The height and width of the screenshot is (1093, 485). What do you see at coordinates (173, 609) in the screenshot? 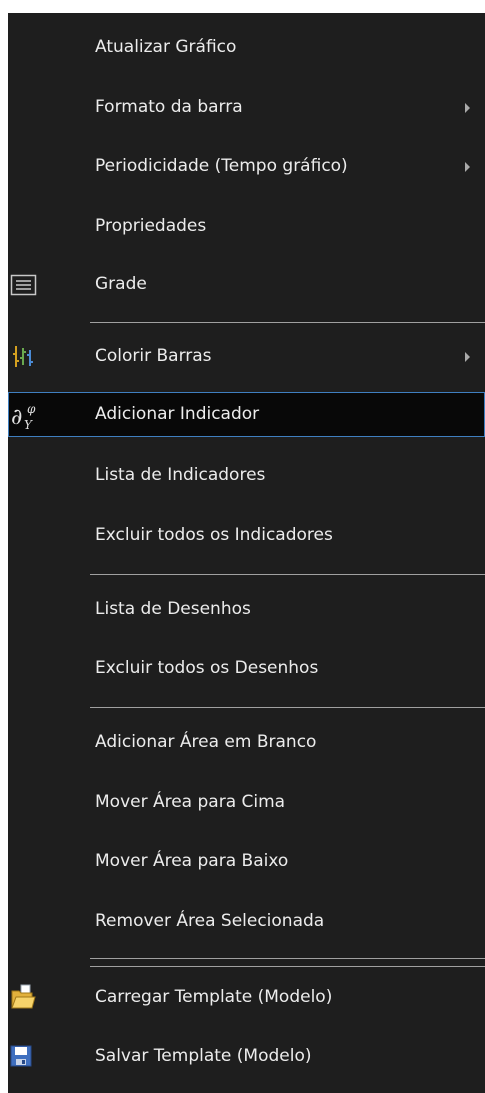
I see `menu-item-label: Lista de Desenhos` at bounding box center [173, 609].